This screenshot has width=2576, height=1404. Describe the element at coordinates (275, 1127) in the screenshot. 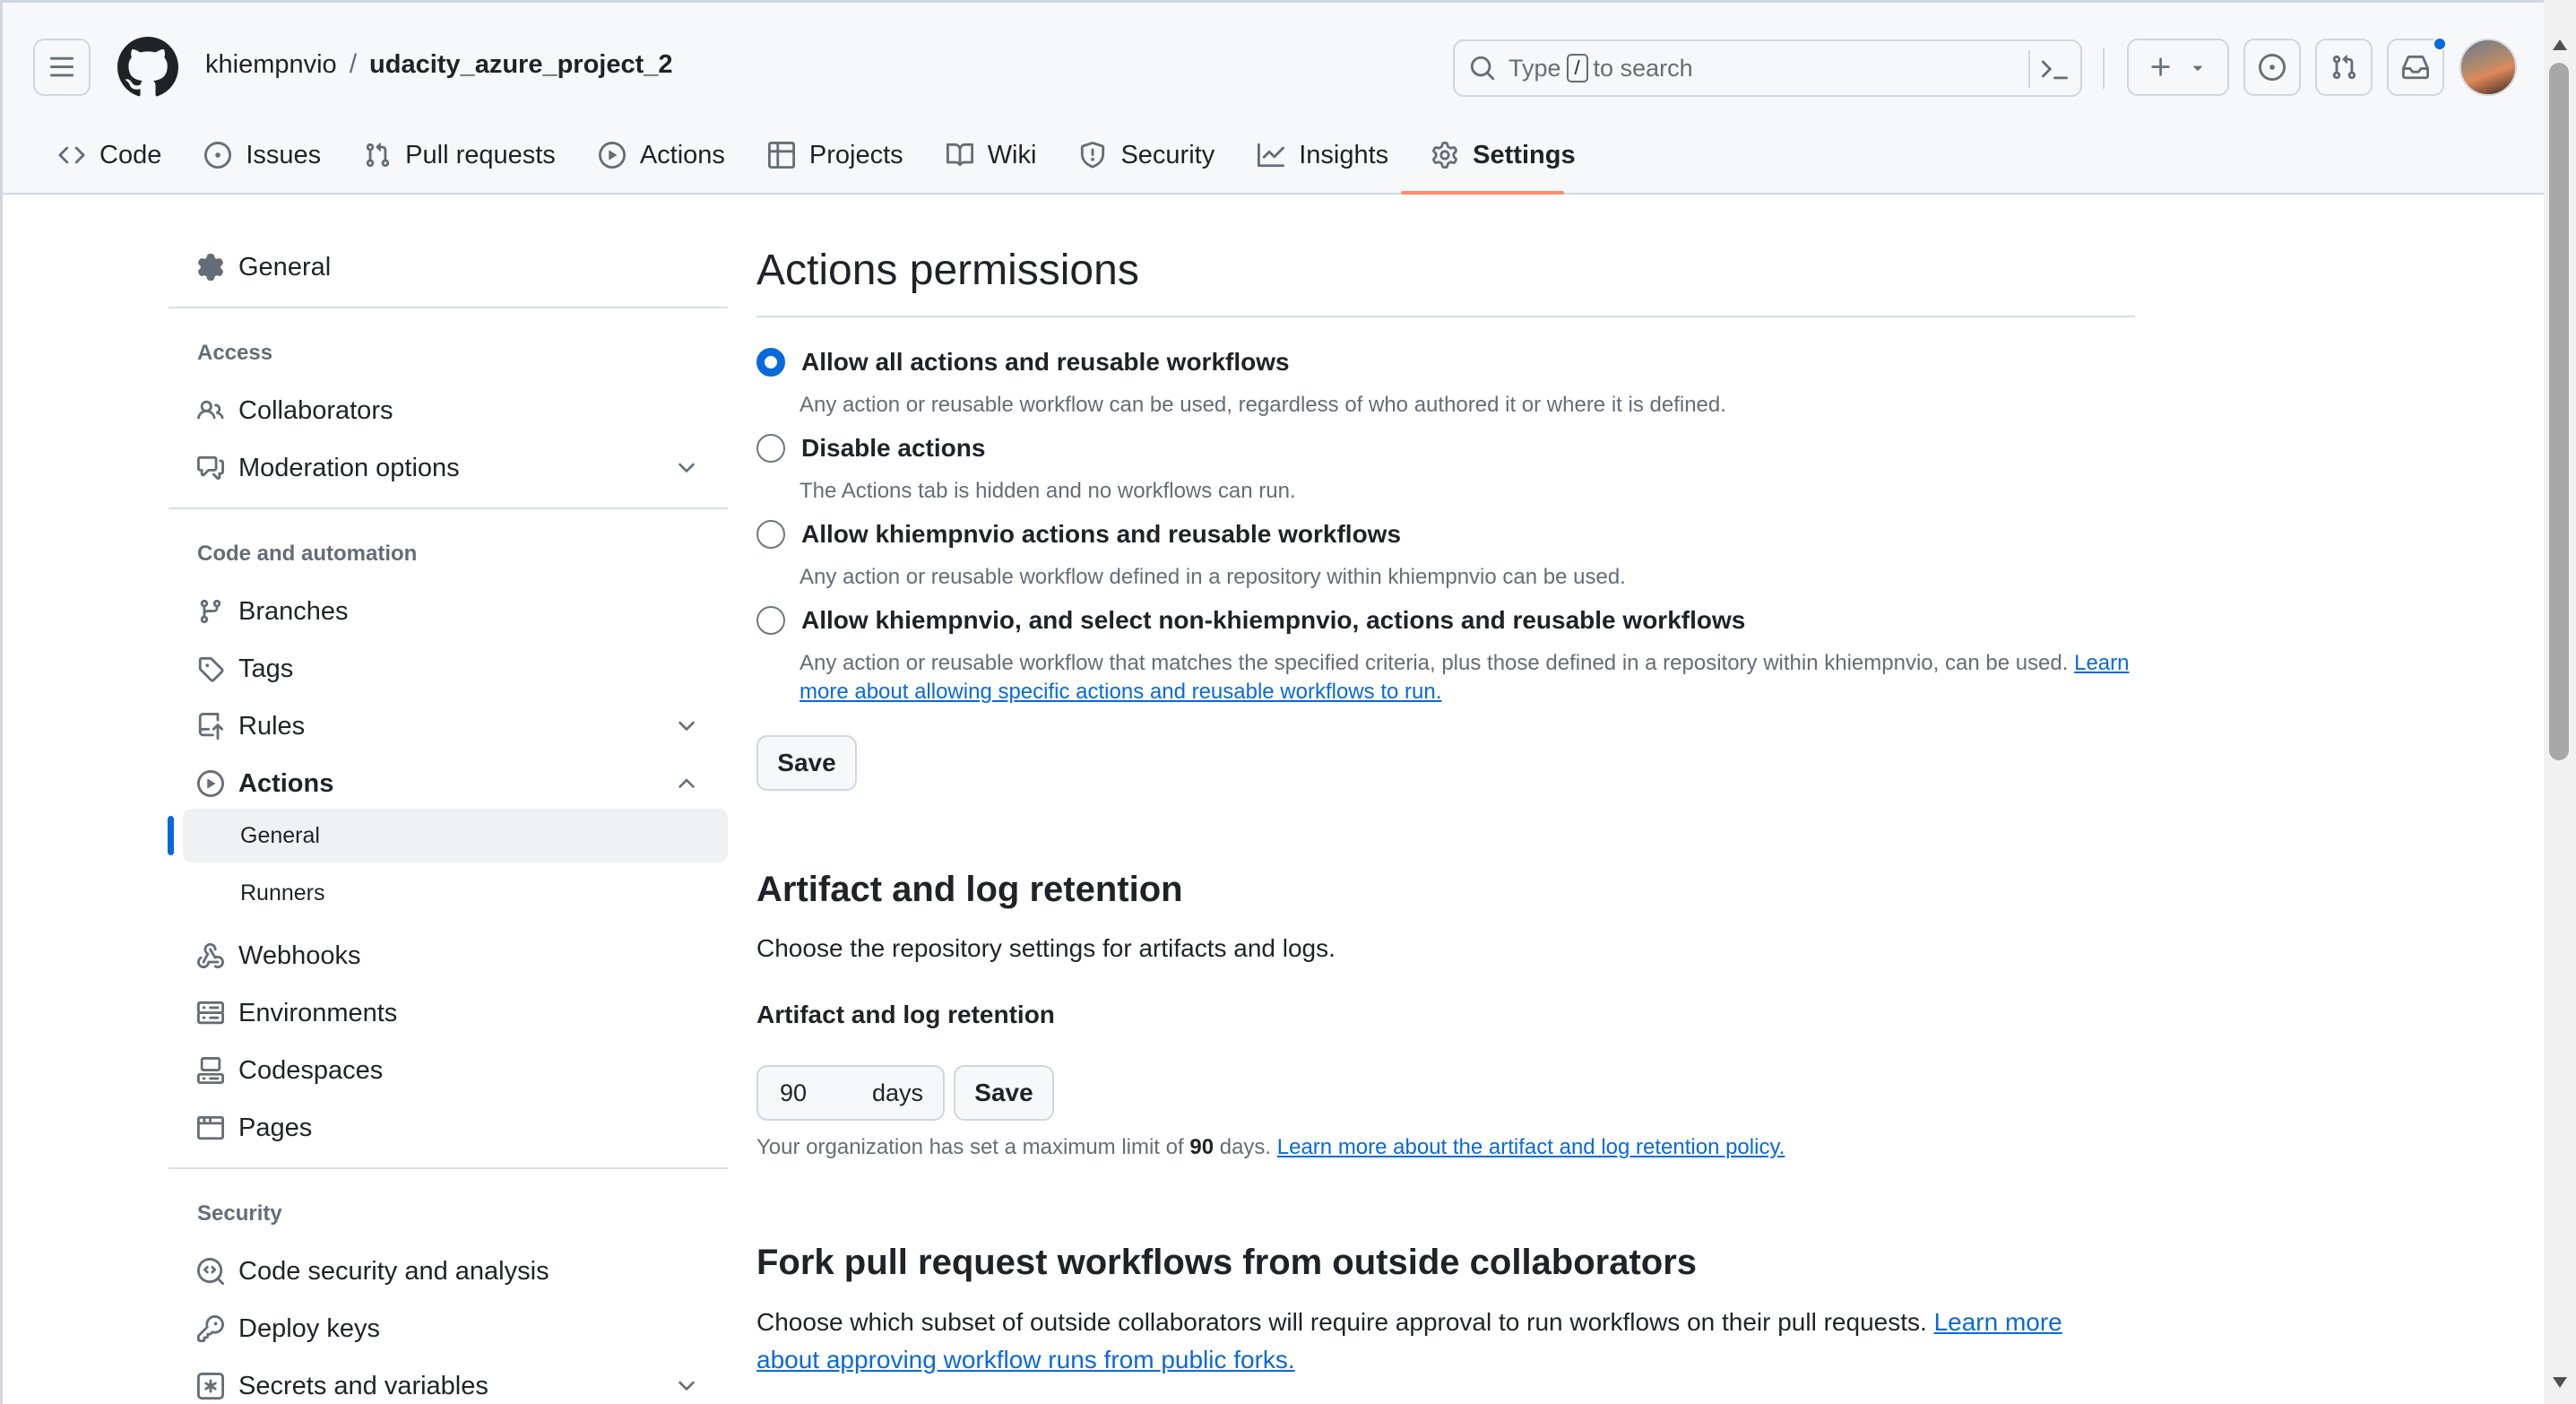

I see `sidebar-item-pages-label: Pages` at that location.